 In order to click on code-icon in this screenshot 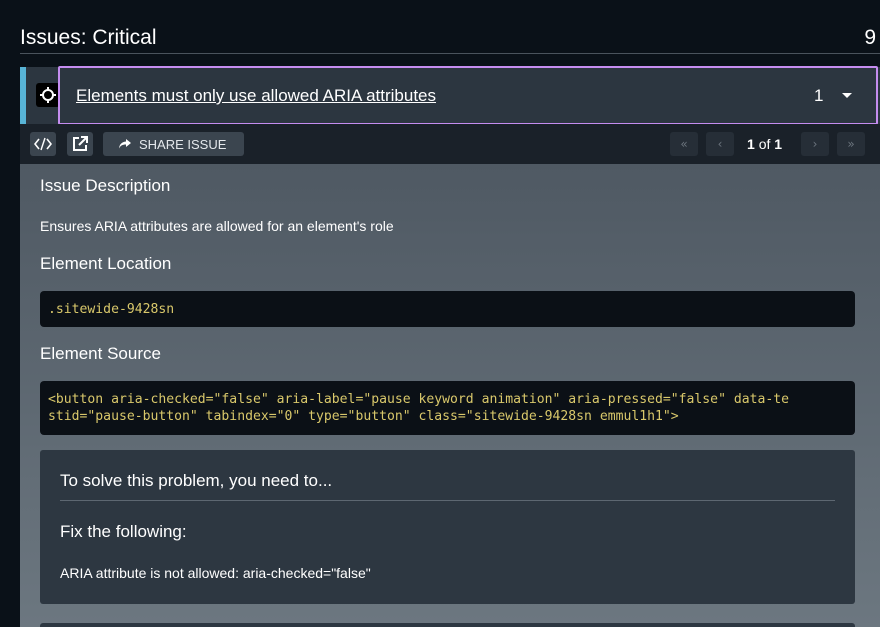, I will do `click(43, 144)`.